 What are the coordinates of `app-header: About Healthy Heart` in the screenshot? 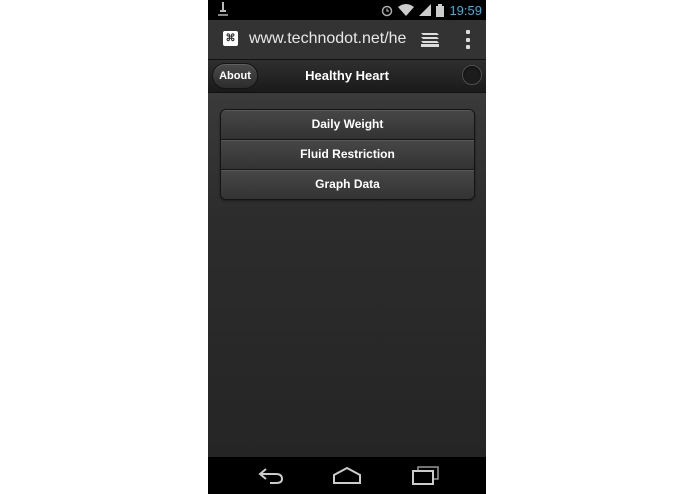 It's located at (347, 76).